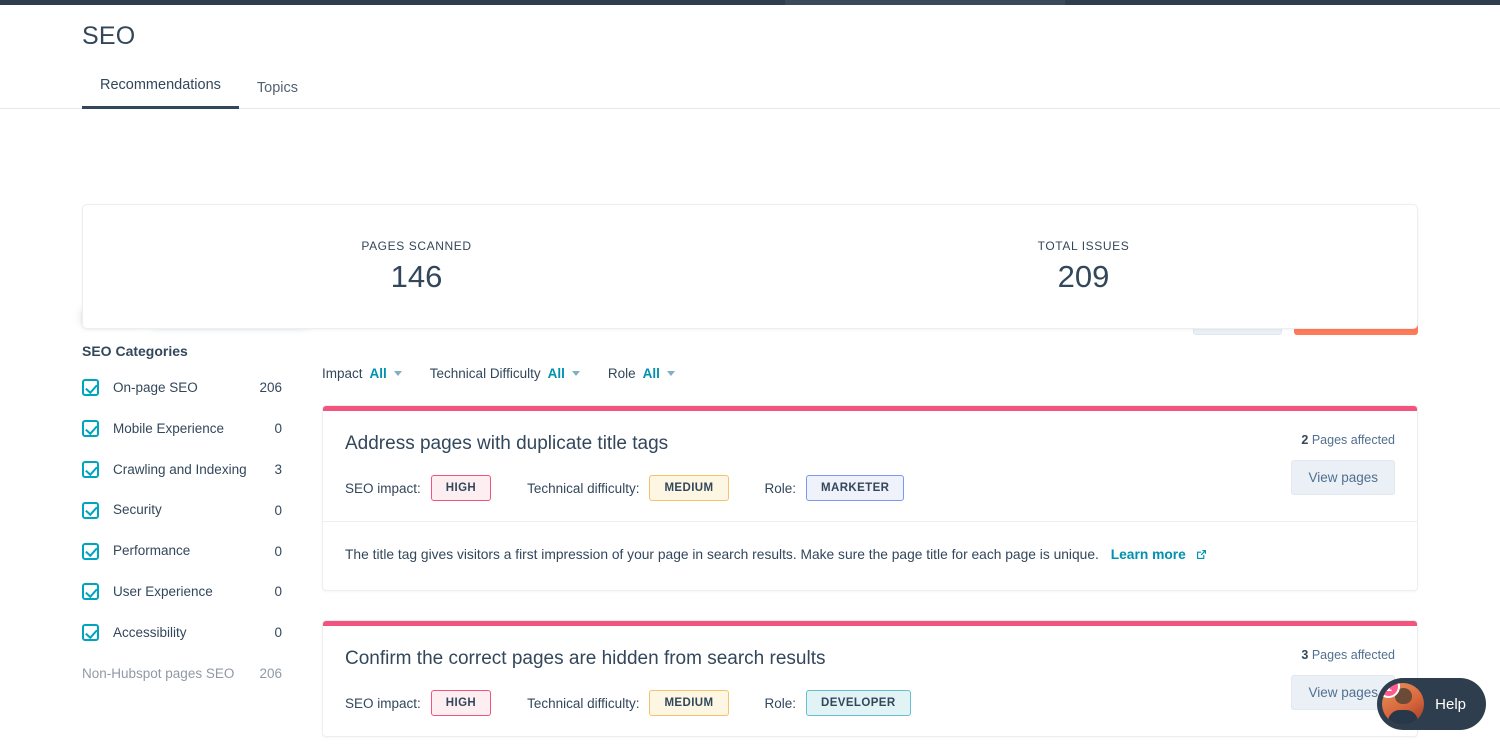 The image size is (1500, 744). What do you see at coordinates (1403, 704) in the screenshot?
I see `avatar: 1` at bounding box center [1403, 704].